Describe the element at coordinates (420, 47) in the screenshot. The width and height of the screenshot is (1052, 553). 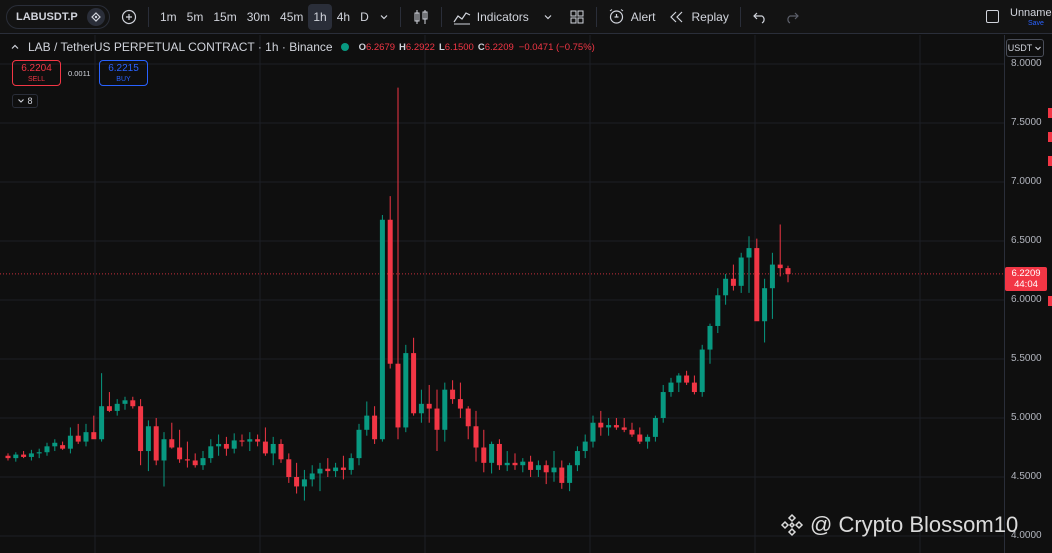
I see `legend-high-value: 6.2922` at that location.